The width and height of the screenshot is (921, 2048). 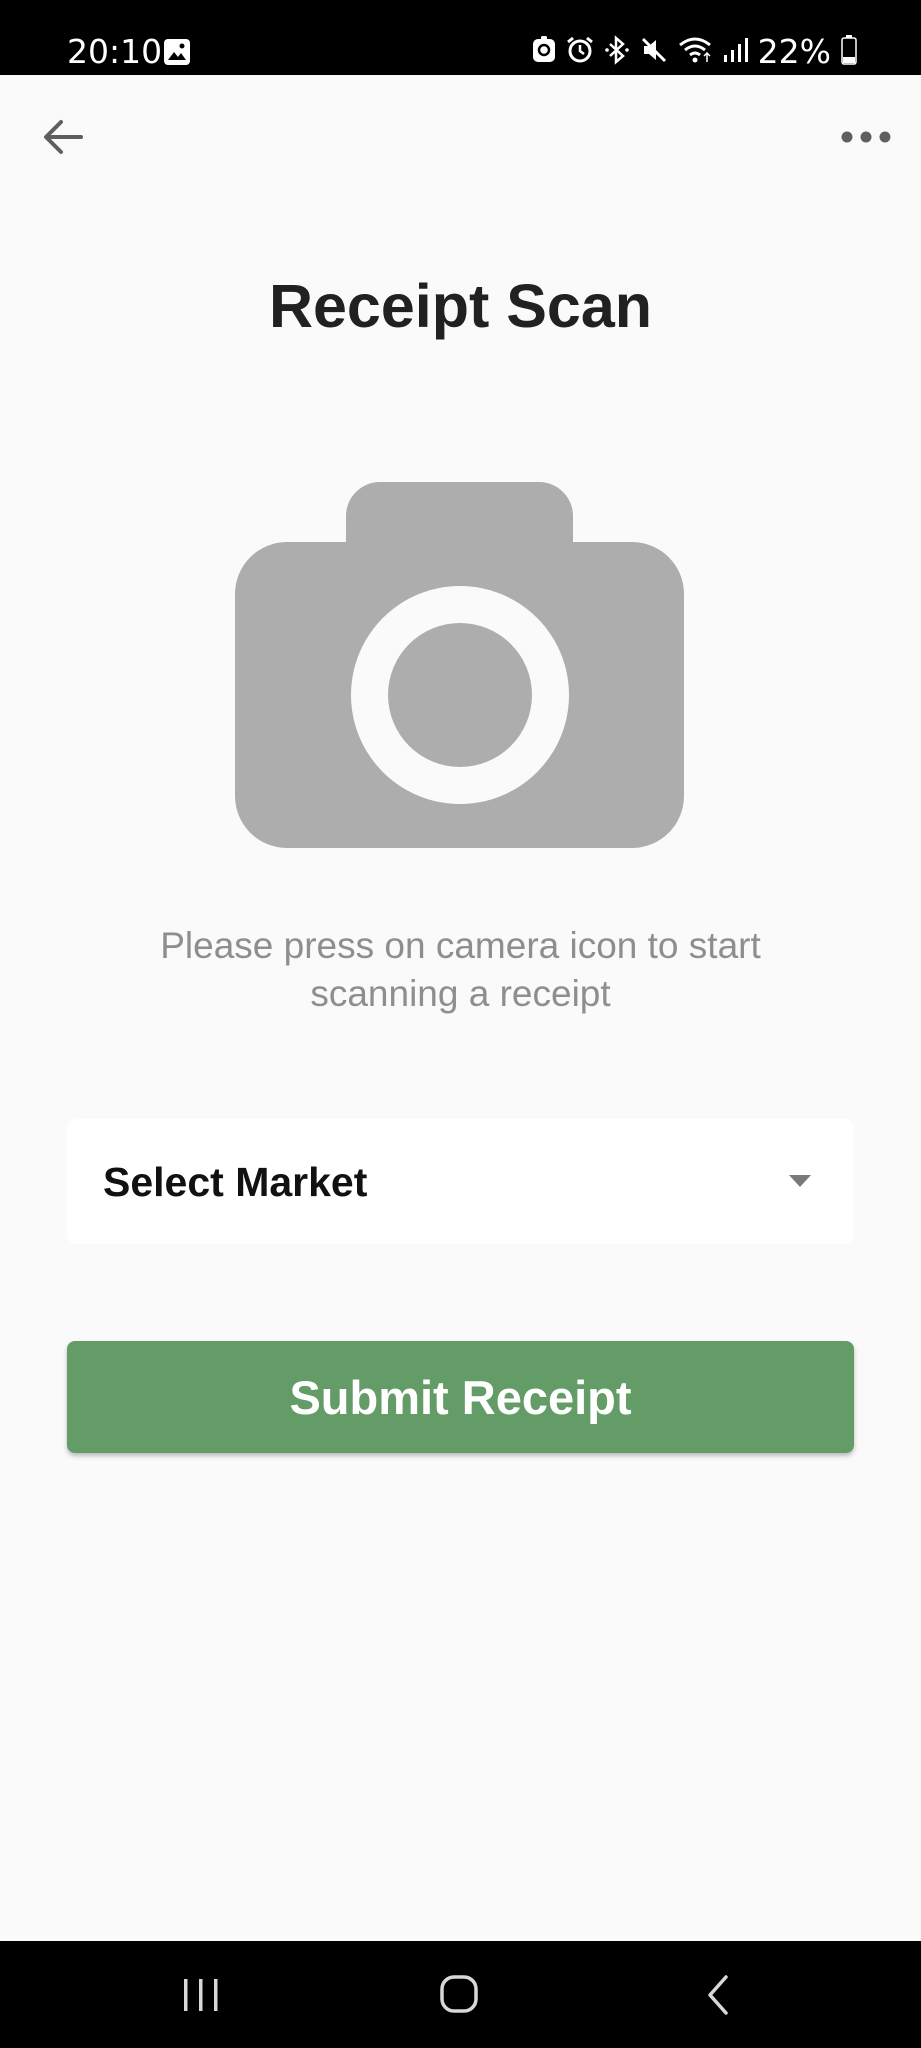 What do you see at coordinates (115, 51) in the screenshot?
I see `status-time: 20:10` at bounding box center [115, 51].